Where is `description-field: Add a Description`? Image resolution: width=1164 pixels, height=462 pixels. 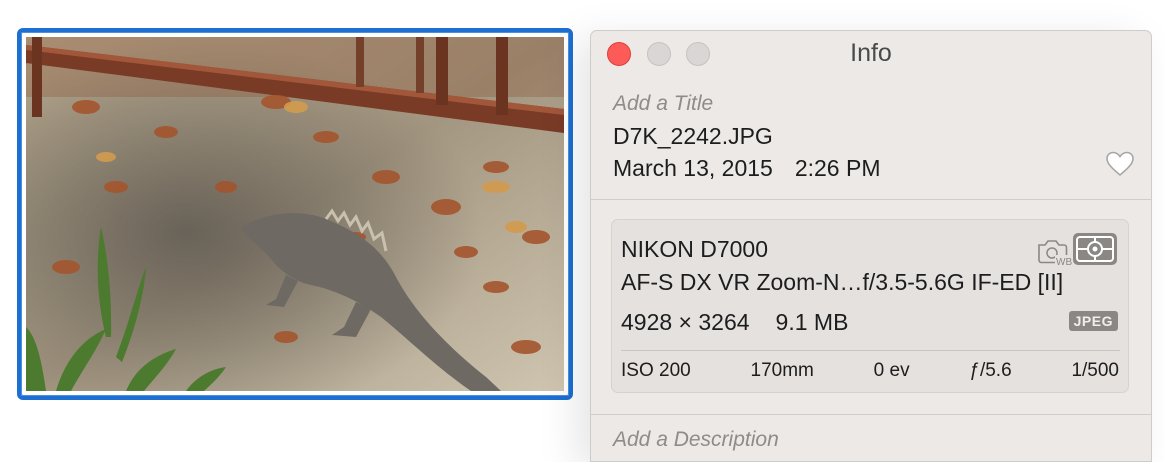 description-field: Add a Description is located at coordinates (696, 440).